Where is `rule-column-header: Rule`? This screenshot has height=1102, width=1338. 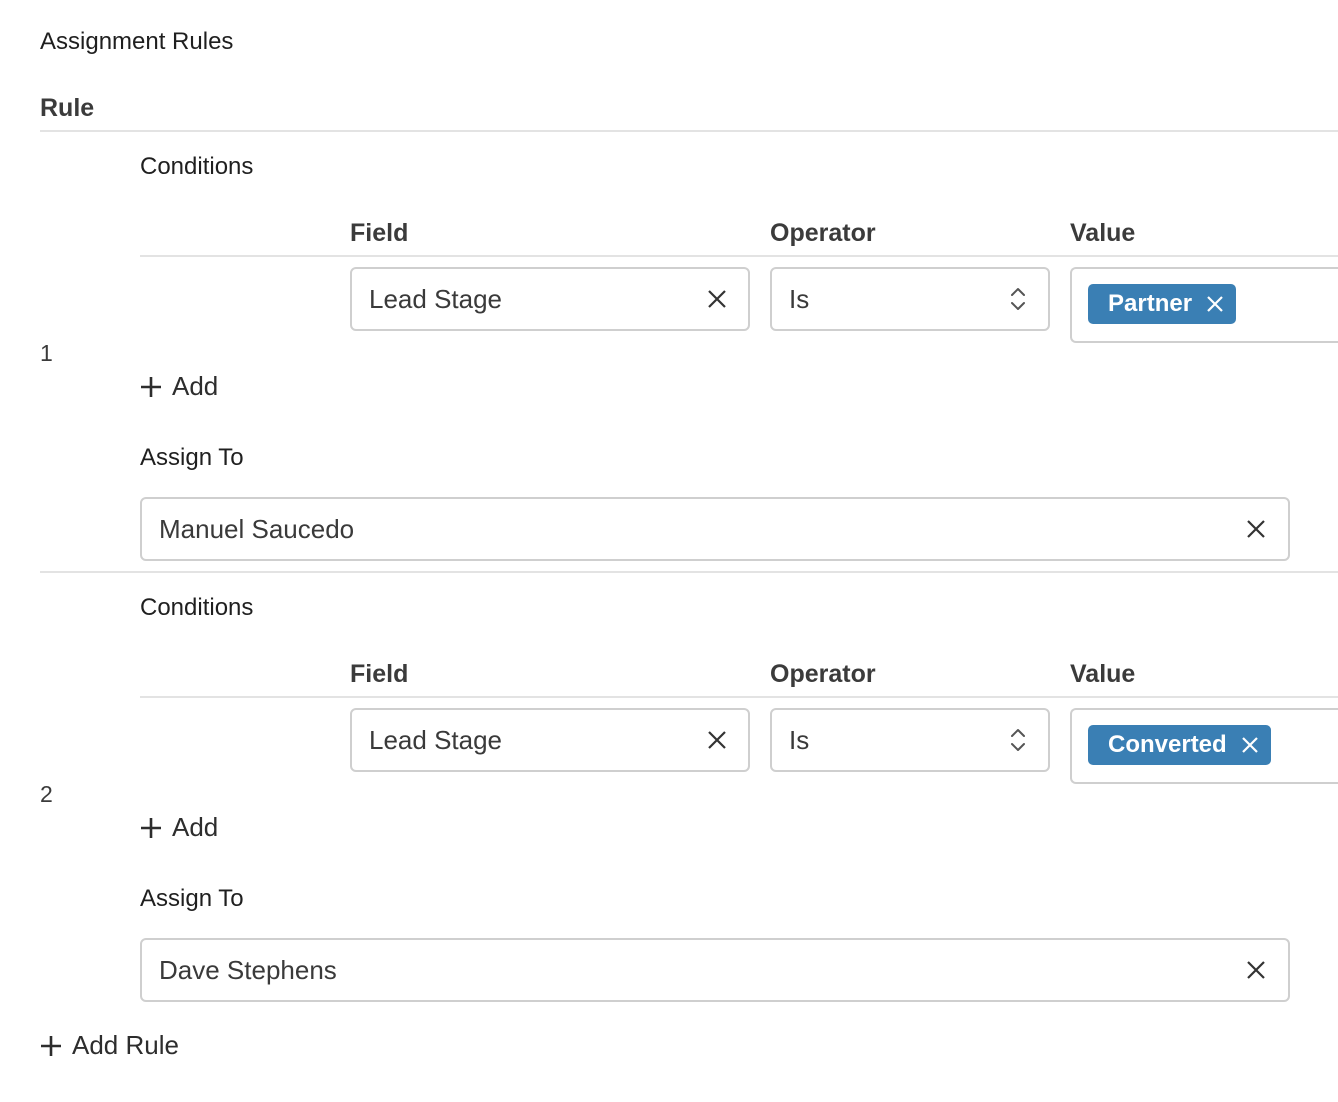 rule-column-header: Rule is located at coordinates (67, 108).